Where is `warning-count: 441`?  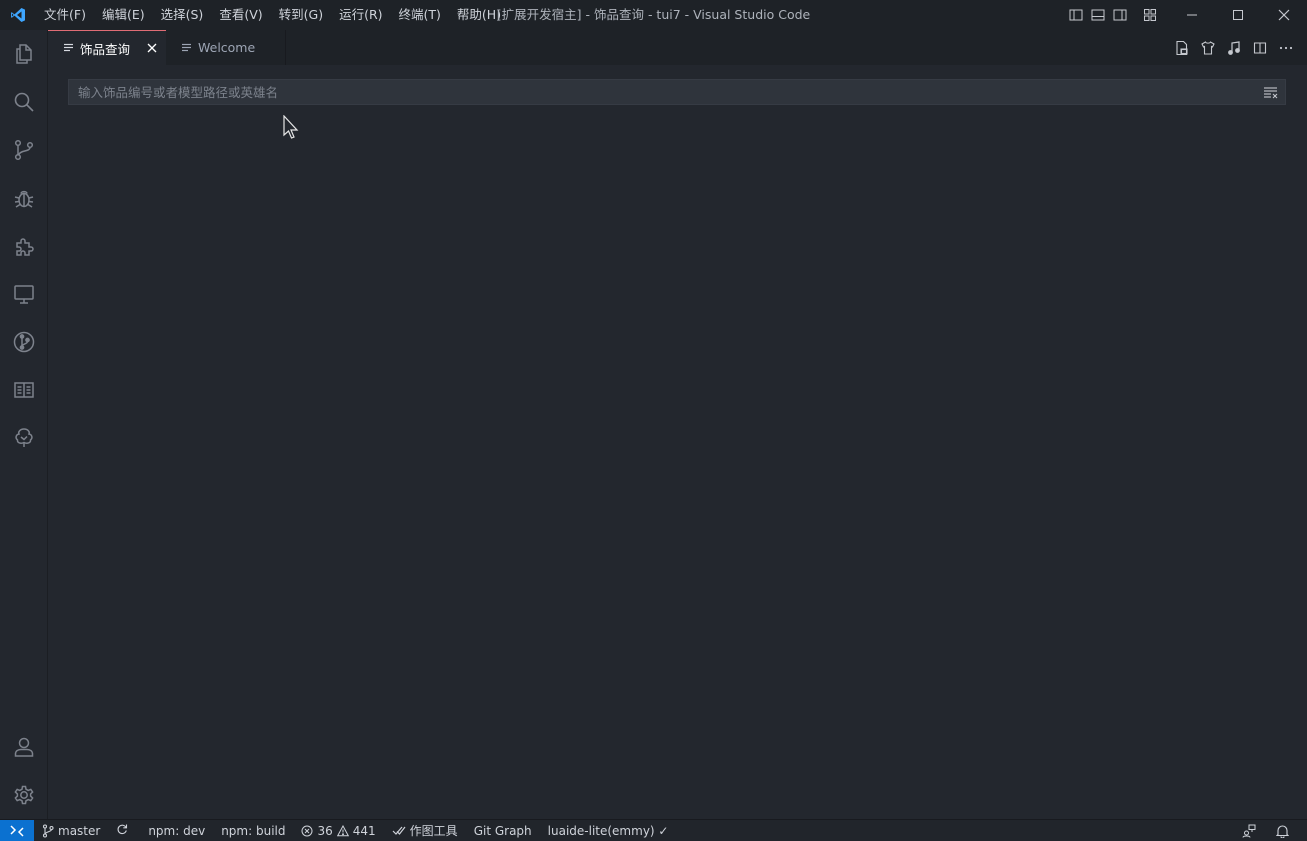
warning-count: 441 is located at coordinates (364, 830).